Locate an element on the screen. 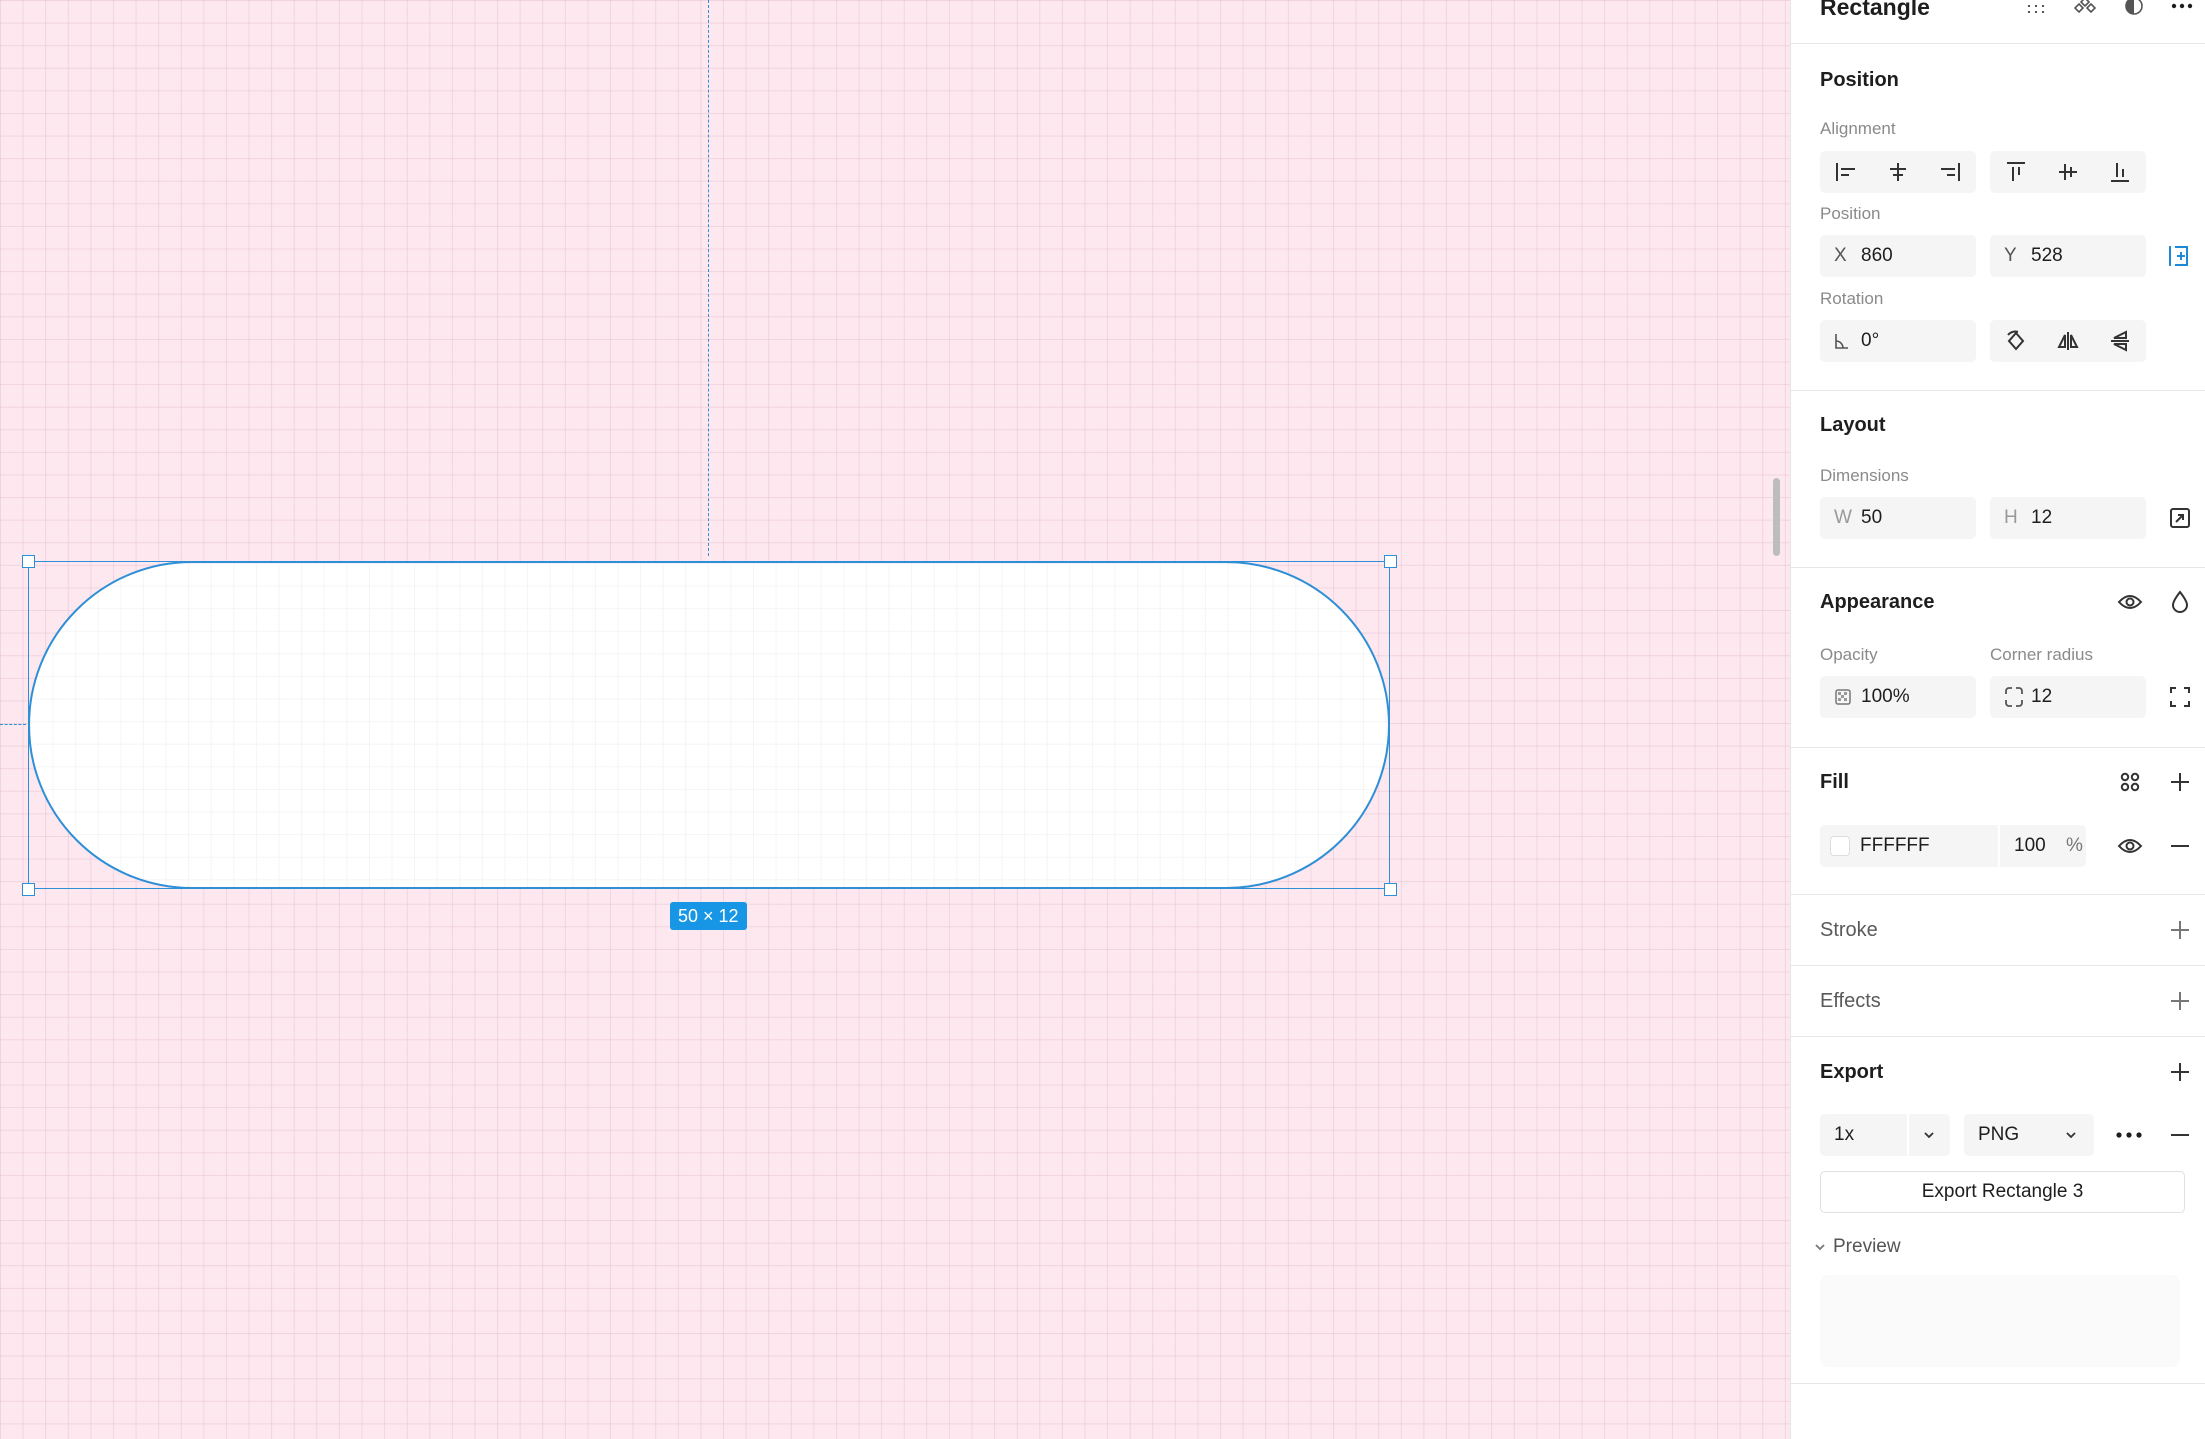  y-position-field: Y 528 is located at coordinates (2068, 256).